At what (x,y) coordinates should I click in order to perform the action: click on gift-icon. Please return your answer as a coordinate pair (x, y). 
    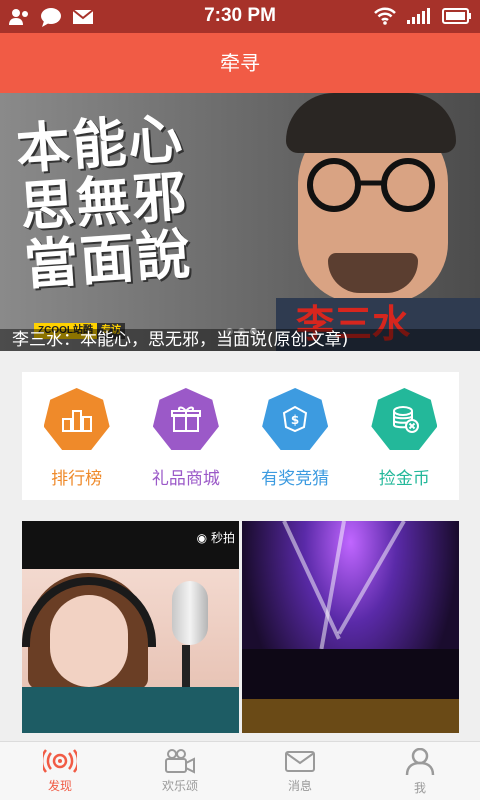
    Looking at the image, I should click on (185, 419).